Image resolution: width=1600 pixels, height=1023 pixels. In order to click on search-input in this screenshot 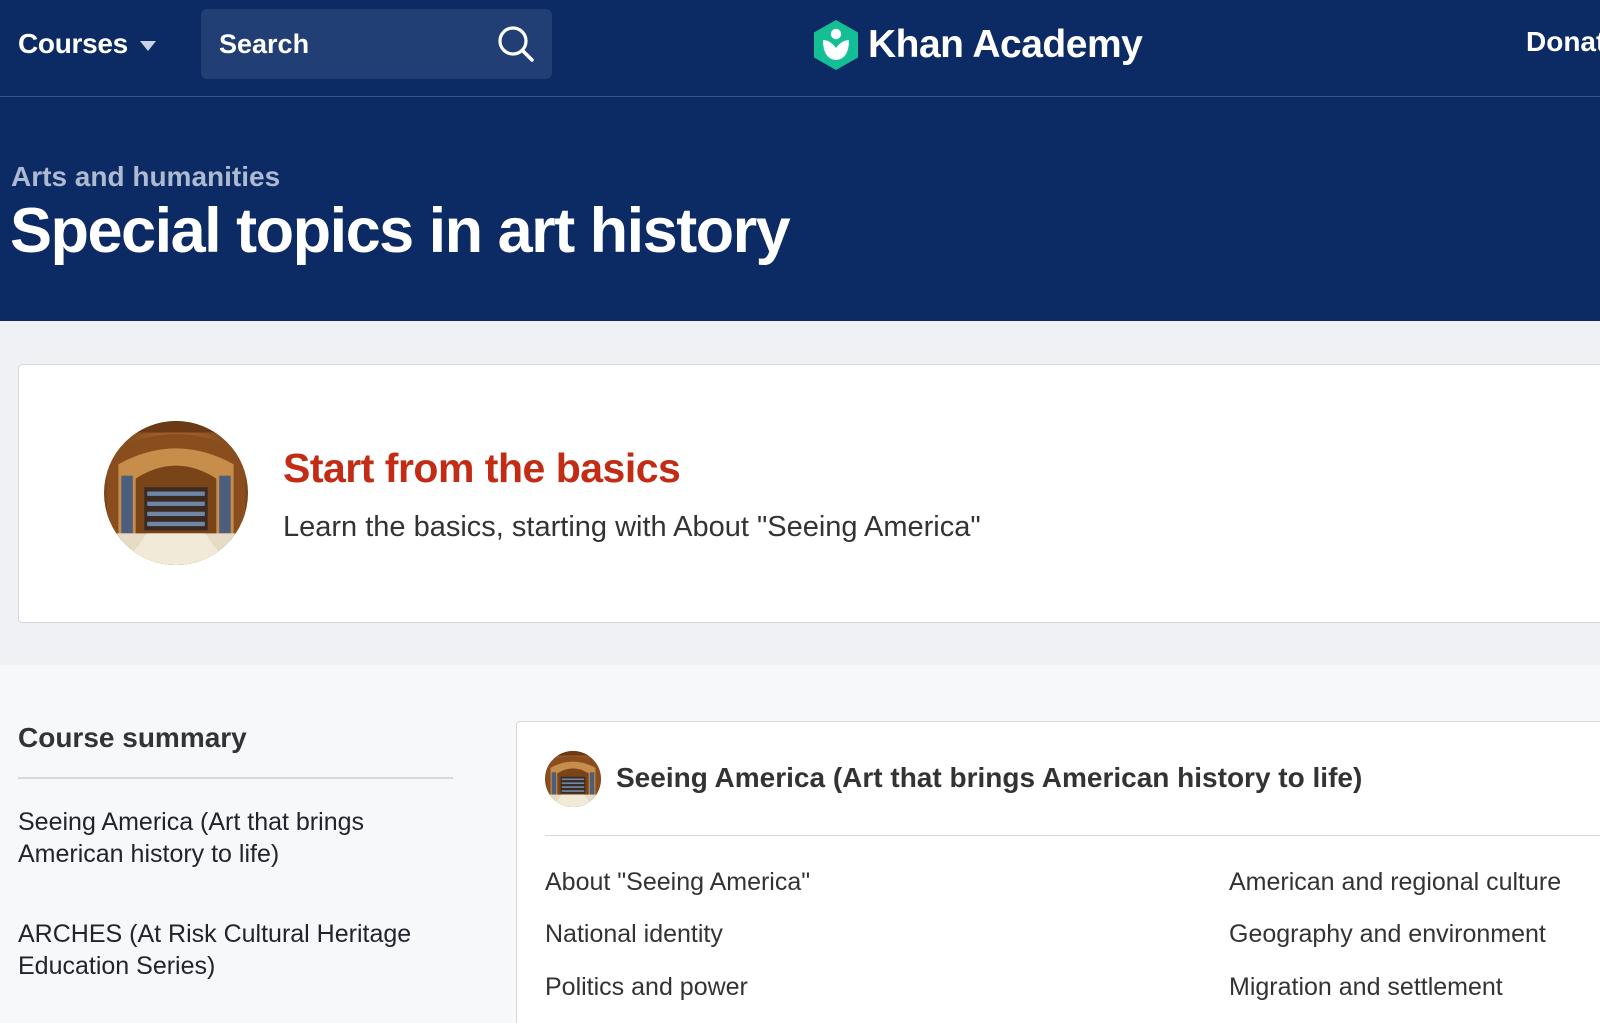, I will do `click(346, 44)`.